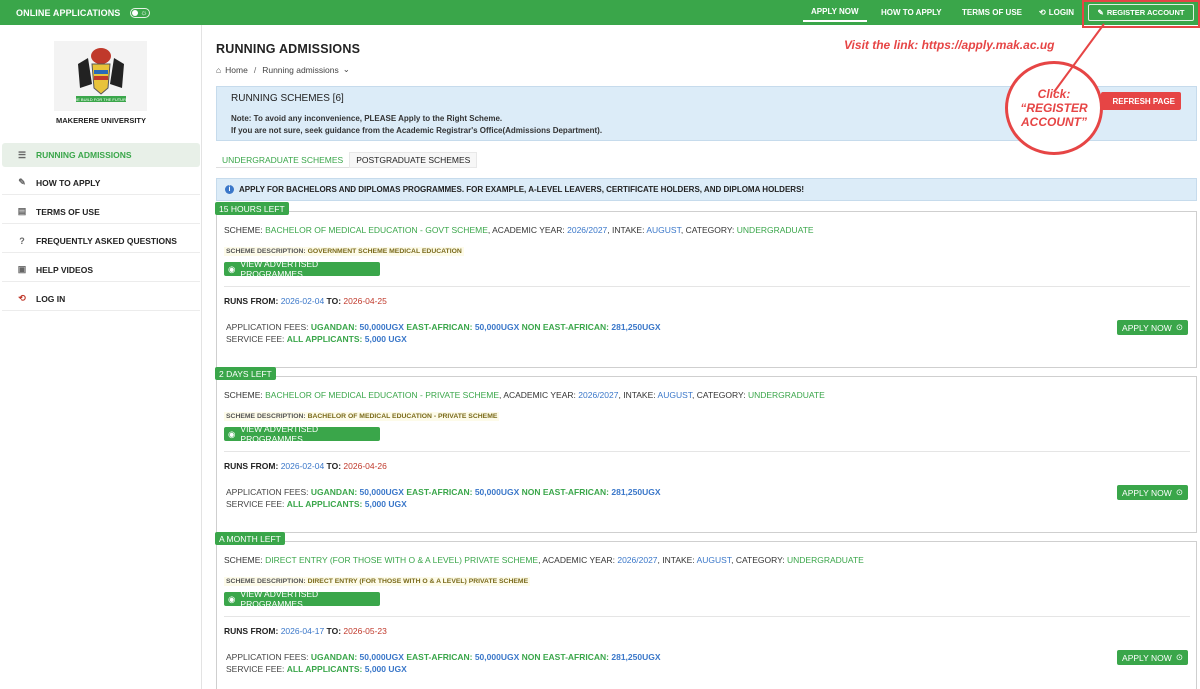 The width and height of the screenshot is (1200, 689). Describe the element at coordinates (287, 98) in the screenshot. I see `running-schemes-header: RUNNING SCHEMES [6]` at that location.